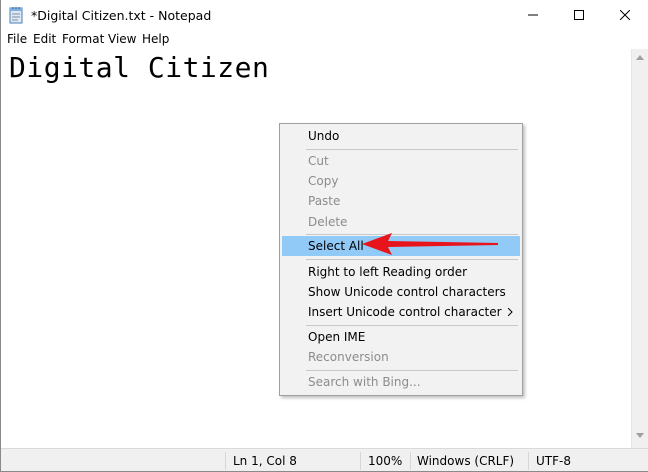  What do you see at coordinates (401, 222) in the screenshot?
I see `menu-item-delete: Delete` at bounding box center [401, 222].